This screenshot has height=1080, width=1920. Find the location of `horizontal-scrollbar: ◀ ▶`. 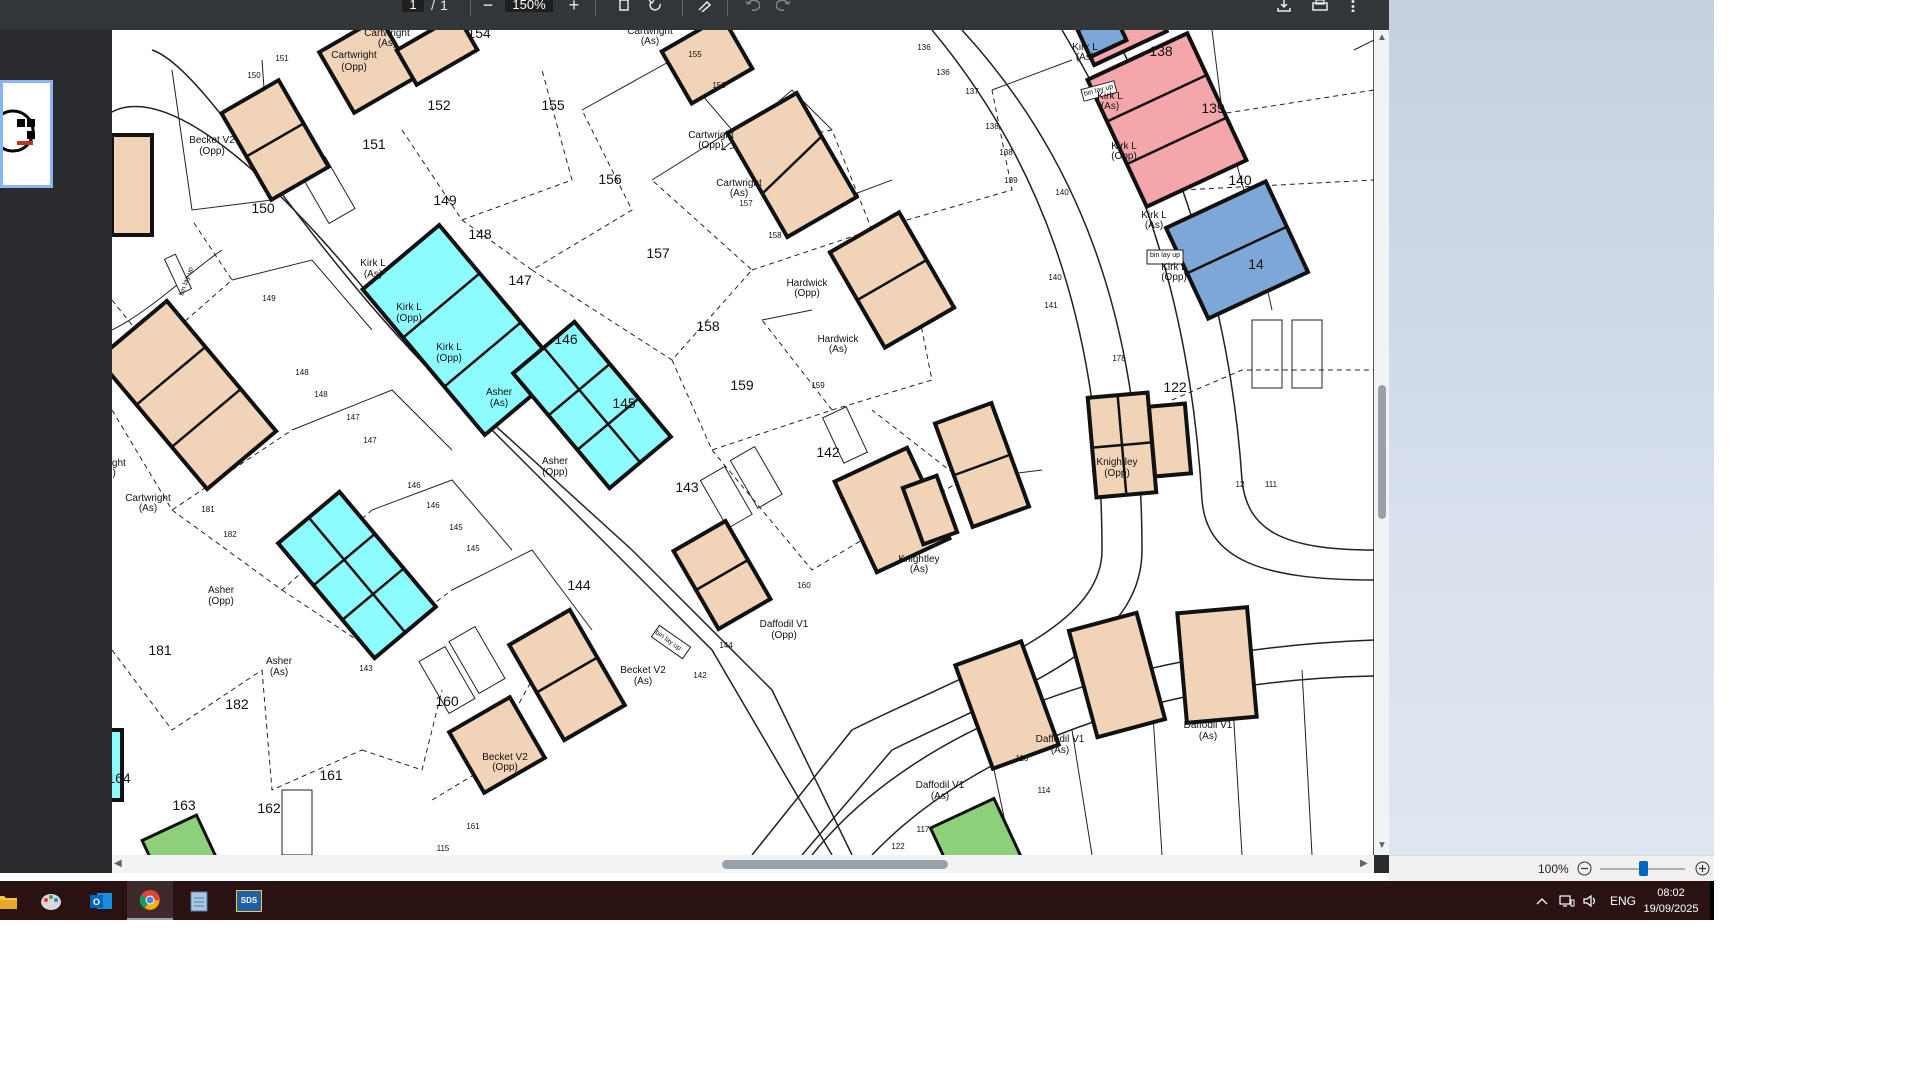

horizontal-scrollbar: ◀ ▶ is located at coordinates (743, 864).